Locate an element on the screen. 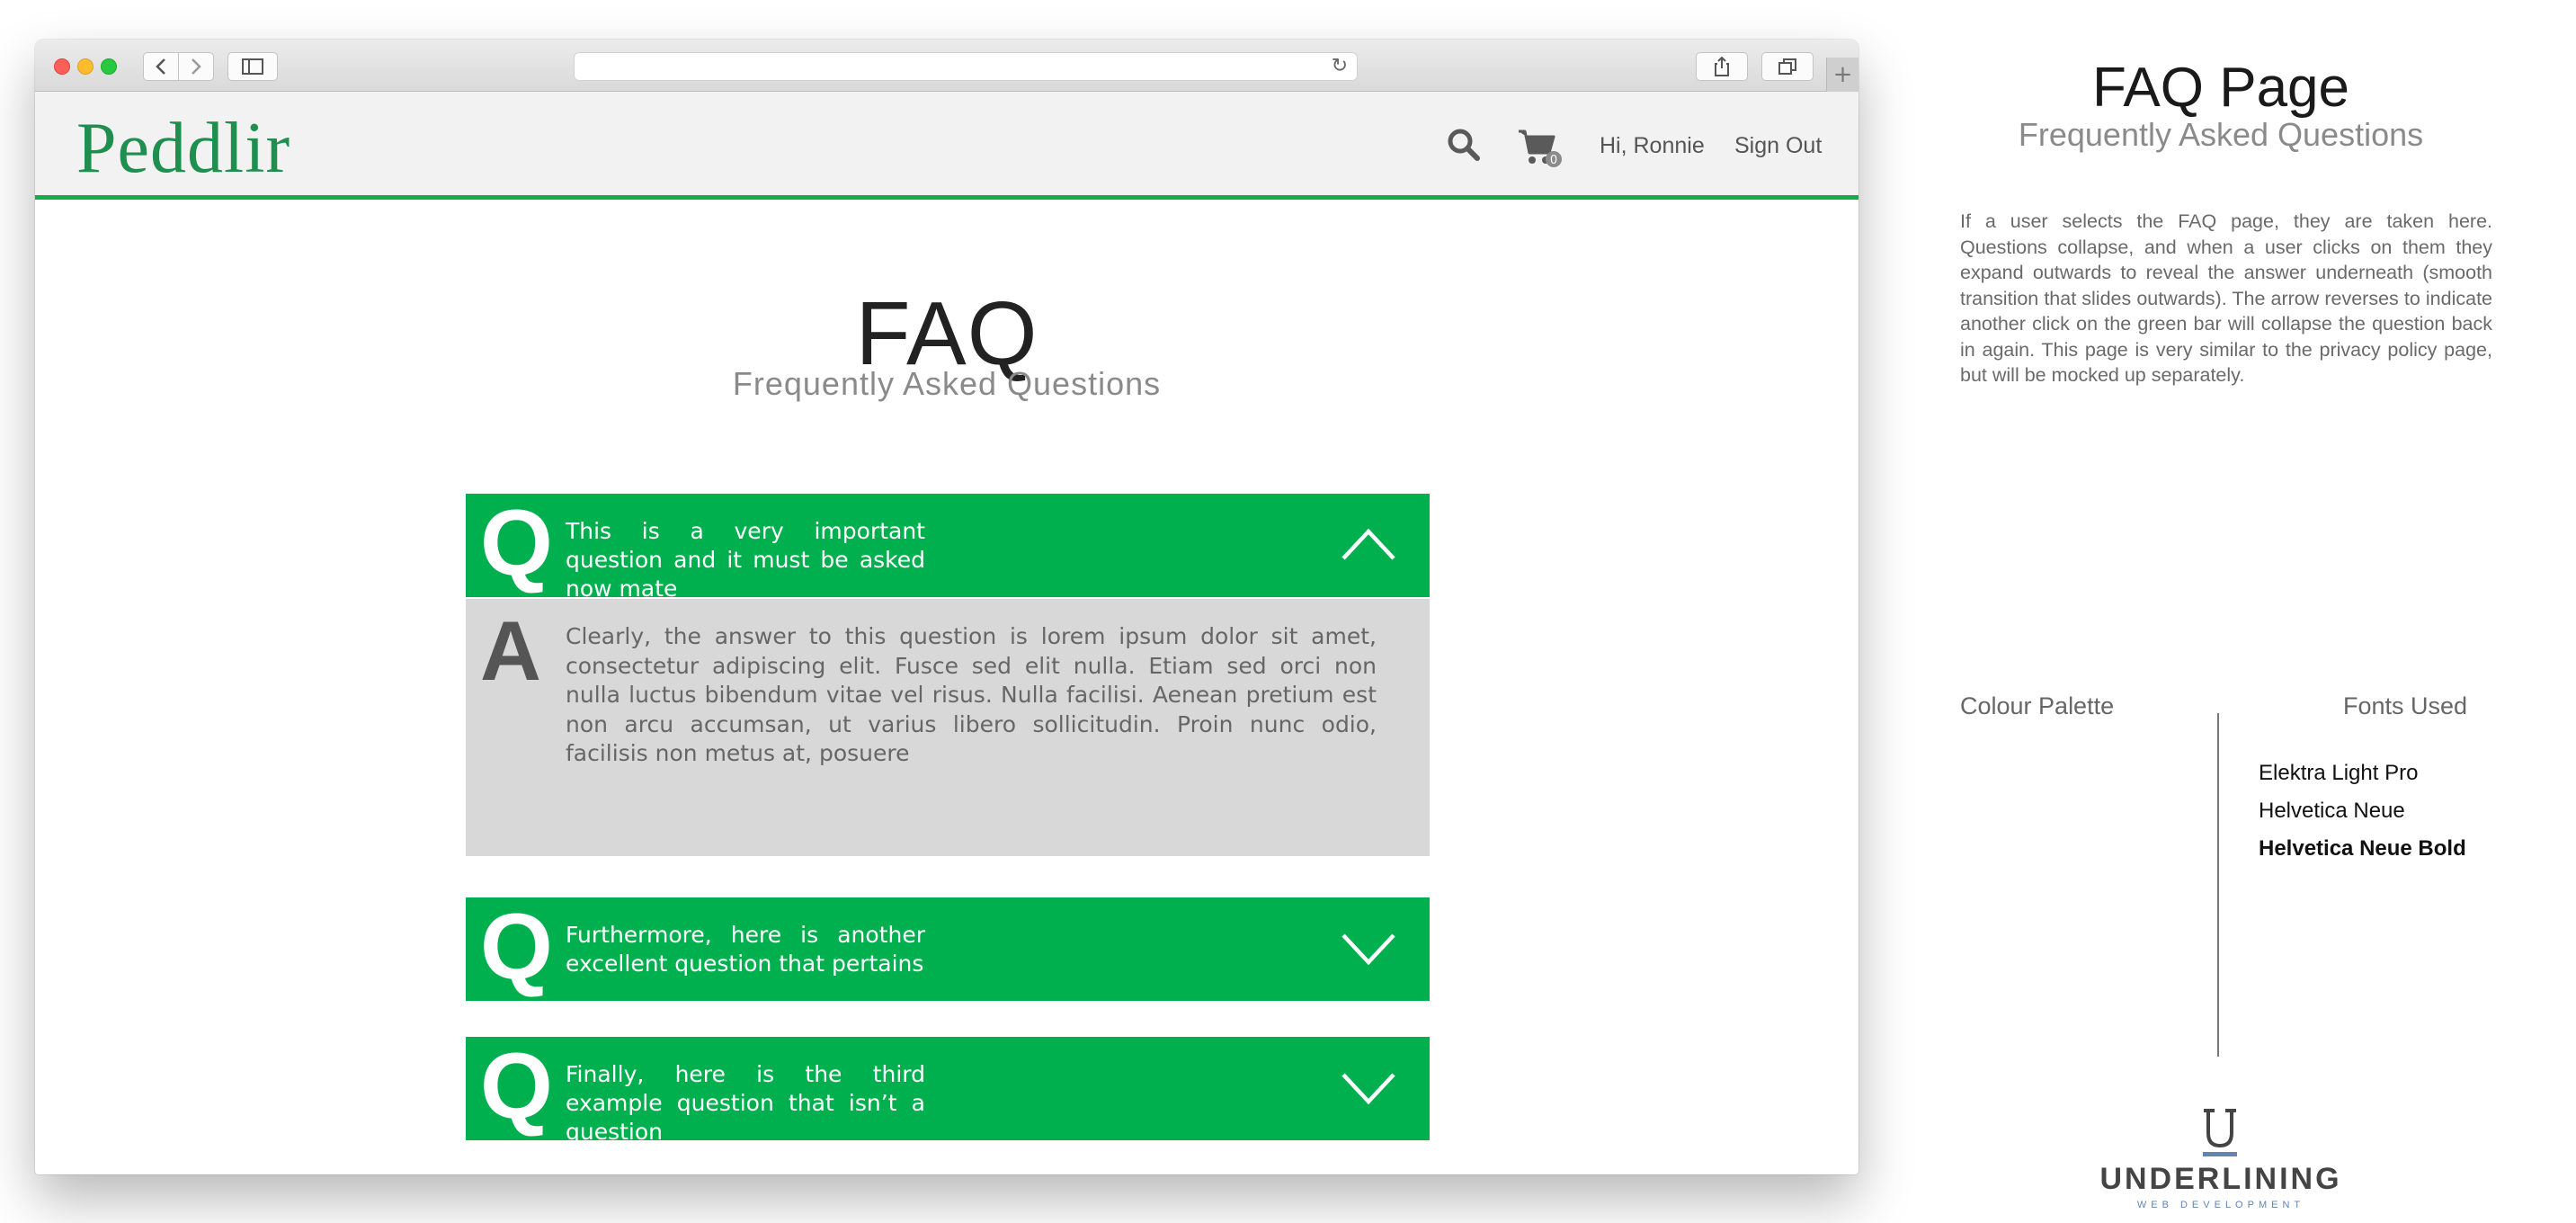  fonts-used-label: Fonts Used is located at coordinates (2406, 705).